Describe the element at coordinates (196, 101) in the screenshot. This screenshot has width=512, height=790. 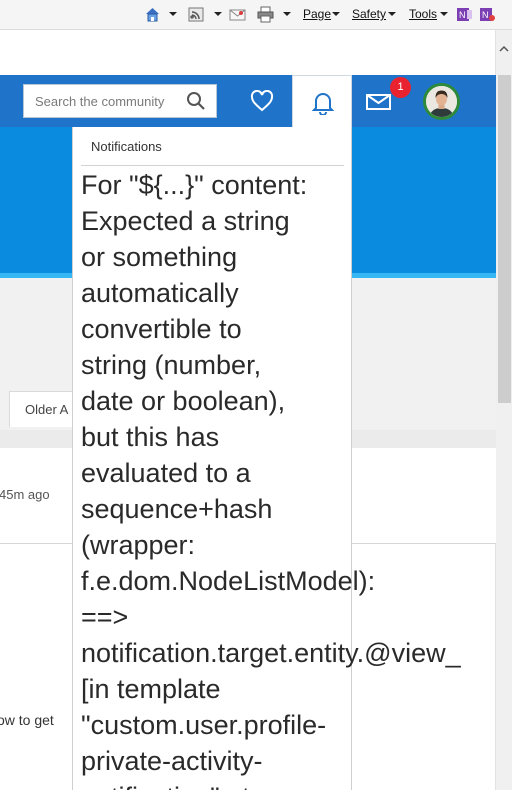
I see `search-icon` at that location.